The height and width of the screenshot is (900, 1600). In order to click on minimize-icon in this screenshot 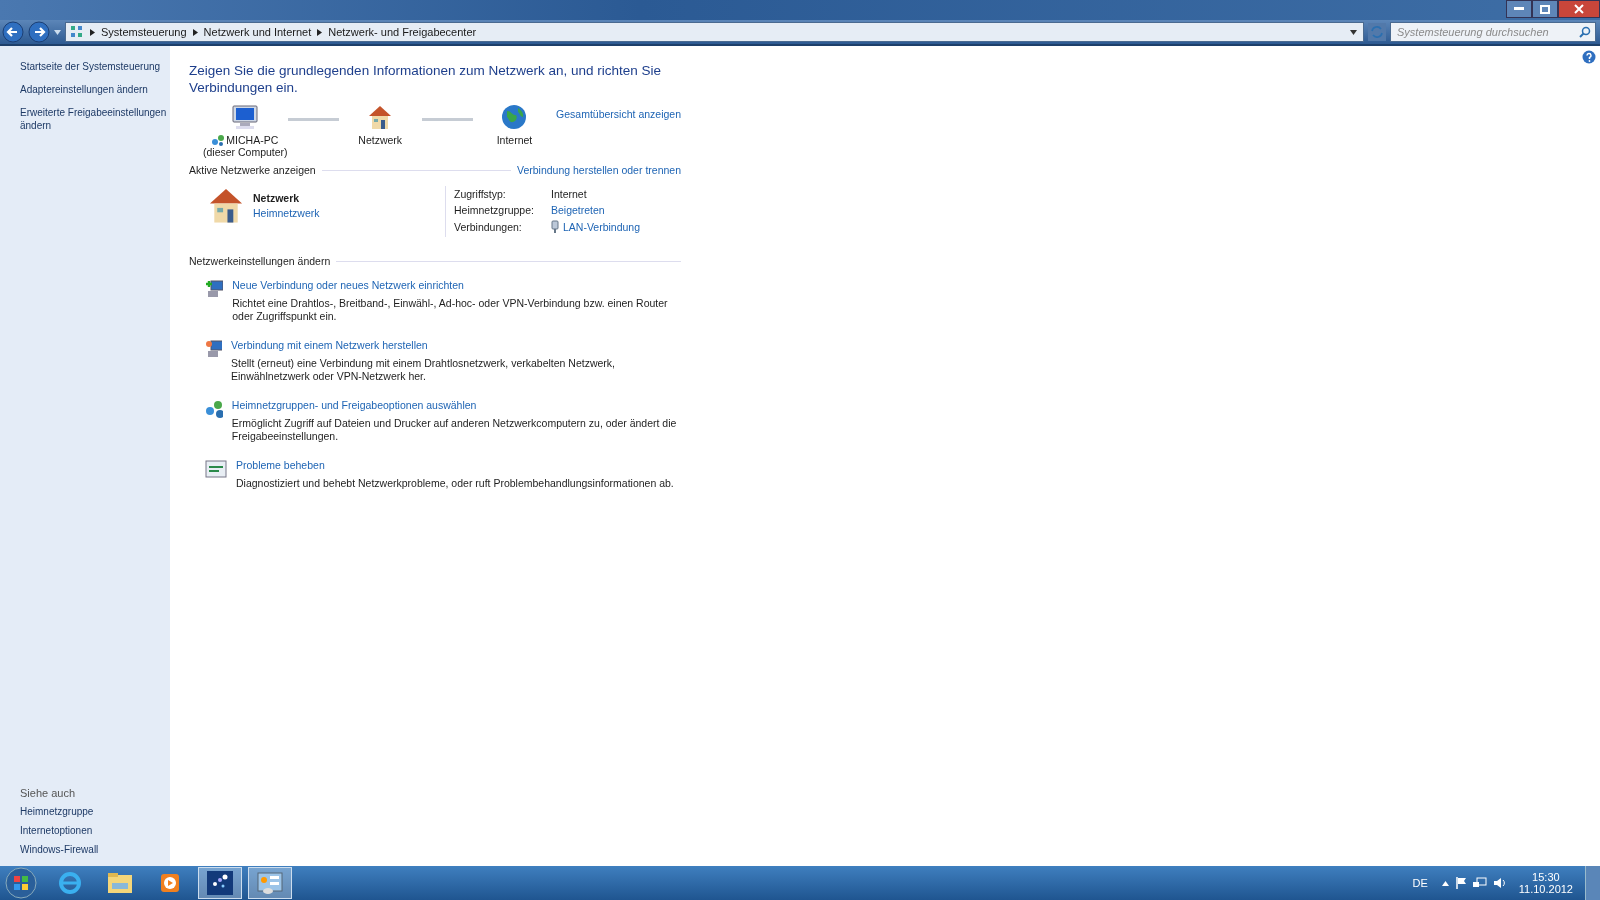, I will do `click(1519, 9)`.